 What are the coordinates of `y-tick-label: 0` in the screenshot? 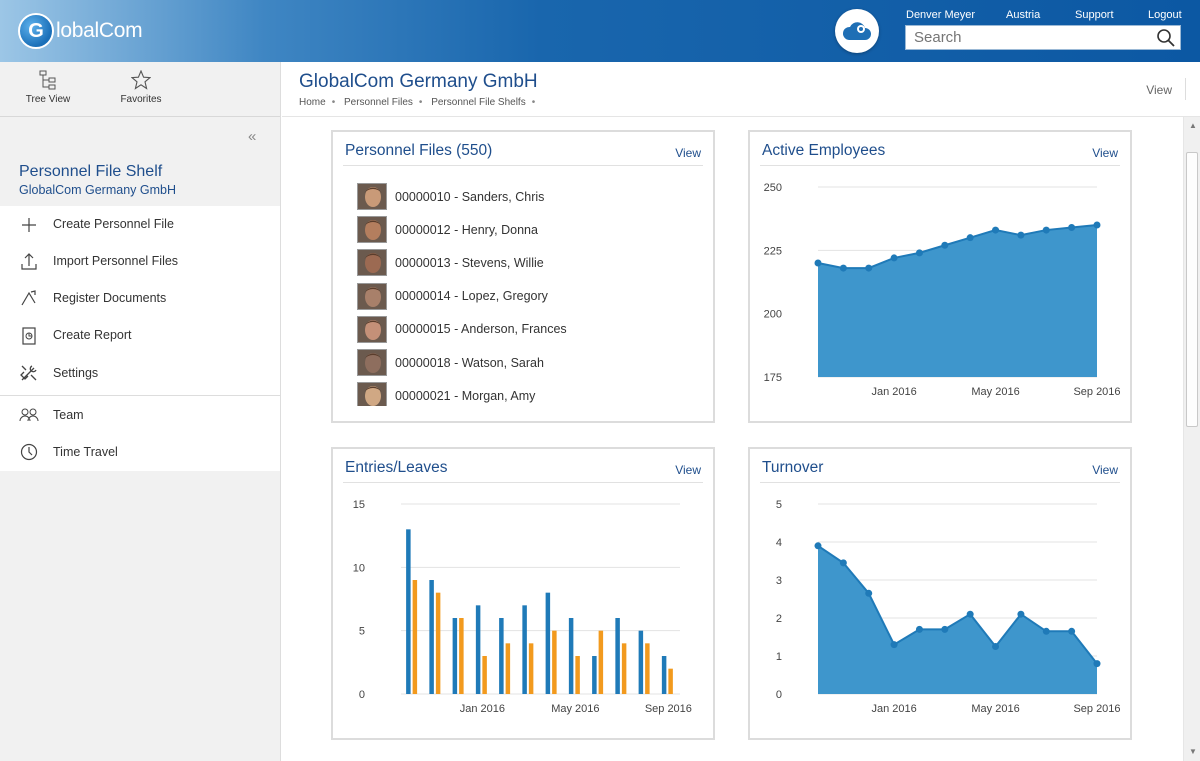 It's located at (362, 695).